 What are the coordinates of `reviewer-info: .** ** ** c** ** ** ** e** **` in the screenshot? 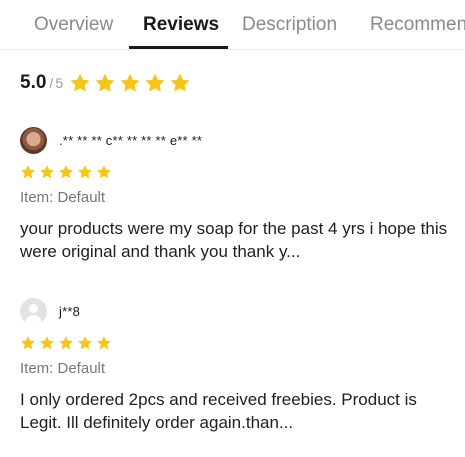 It's located at (240, 140).